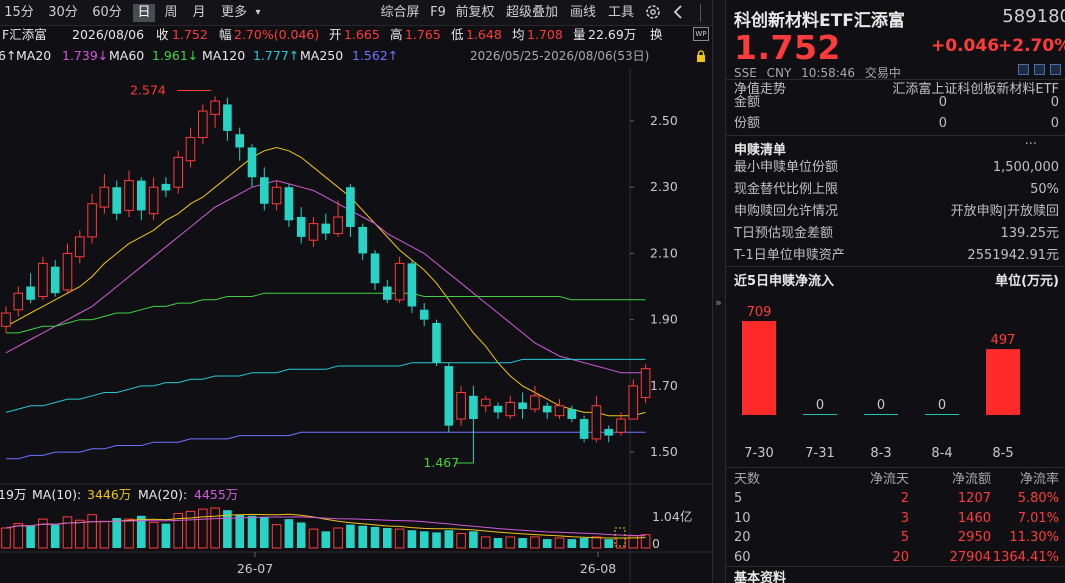 Image resolution: width=1065 pixels, height=583 pixels. I want to click on price-change: +0.046, so click(965, 46).